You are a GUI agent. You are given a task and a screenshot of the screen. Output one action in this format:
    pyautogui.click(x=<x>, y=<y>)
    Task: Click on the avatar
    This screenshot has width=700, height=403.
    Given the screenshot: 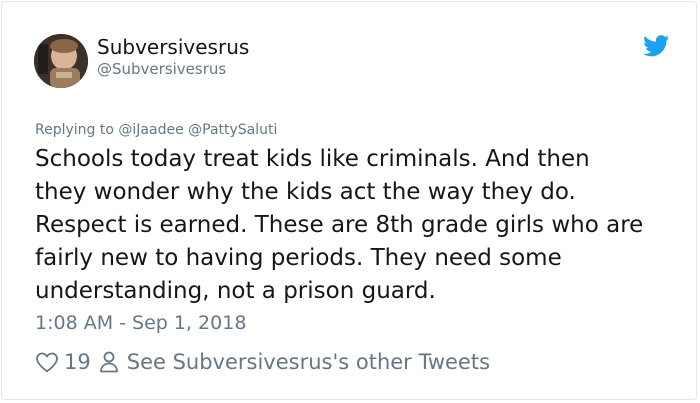 What is the action you would take?
    pyautogui.click(x=61, y=61)
    